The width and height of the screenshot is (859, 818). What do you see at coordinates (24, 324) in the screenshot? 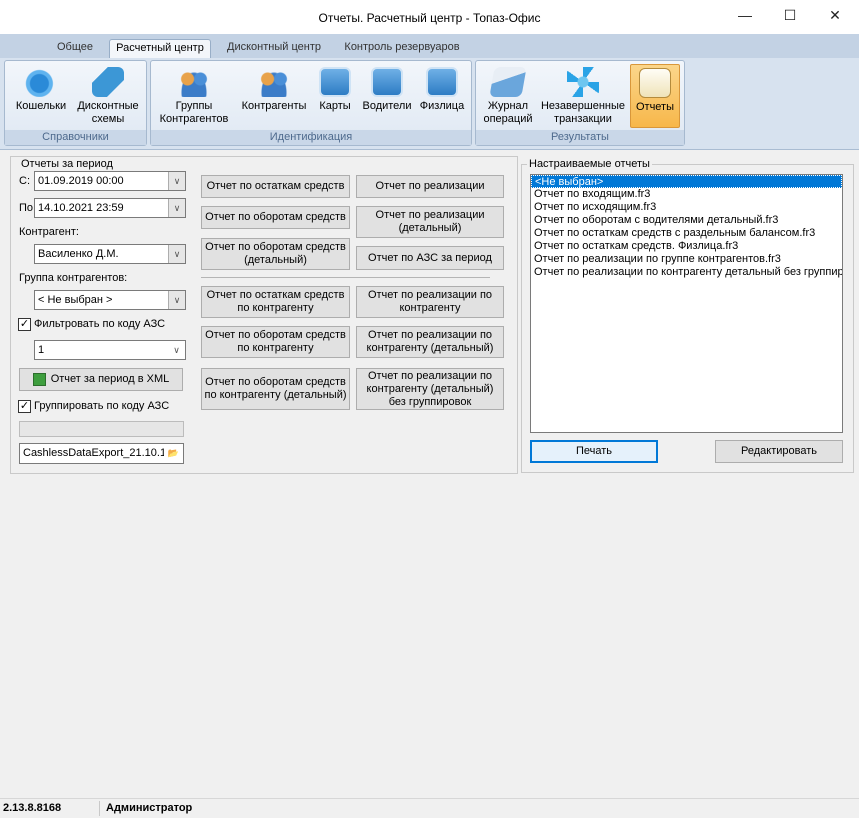
I see `filter-azs-checkbox: ✓` at bounding box center [24, 324].